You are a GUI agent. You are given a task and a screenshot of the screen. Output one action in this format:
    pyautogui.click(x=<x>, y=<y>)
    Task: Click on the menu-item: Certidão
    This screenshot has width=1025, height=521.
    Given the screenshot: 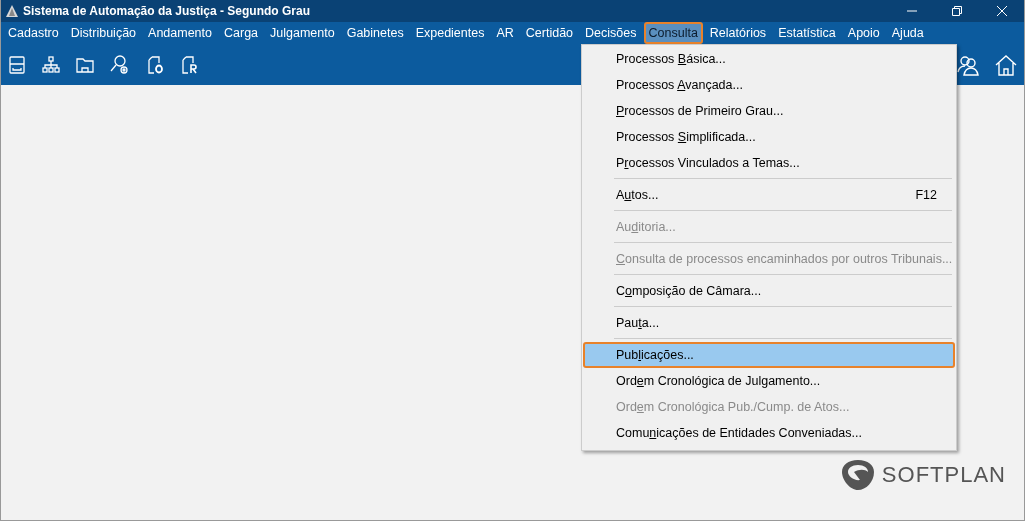 What is the action you would take?
    pyautogui.click(x=549, y=33)
    